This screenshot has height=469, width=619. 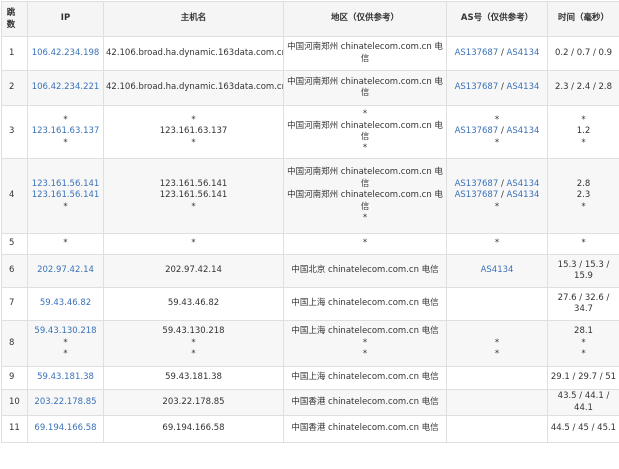 I want to click on ip-cell: *, so click(x=66, y=244).